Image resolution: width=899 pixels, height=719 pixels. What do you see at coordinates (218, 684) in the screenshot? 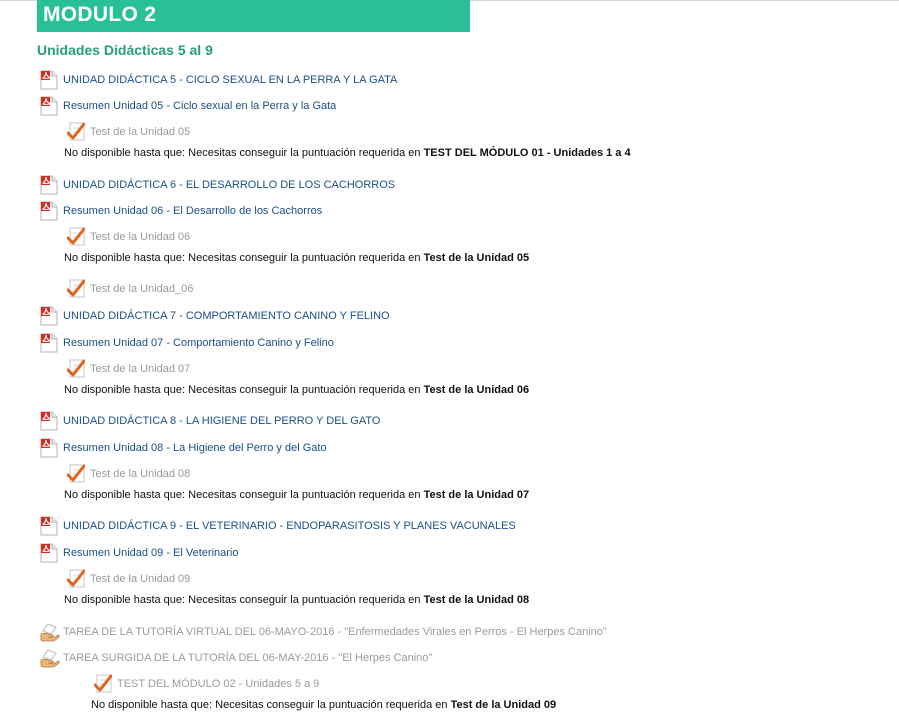
I see `quiz-label-disabled: TEST DEL MÓDULO 02 - Unidades 5 a 9` at bounding box center [218, 684].